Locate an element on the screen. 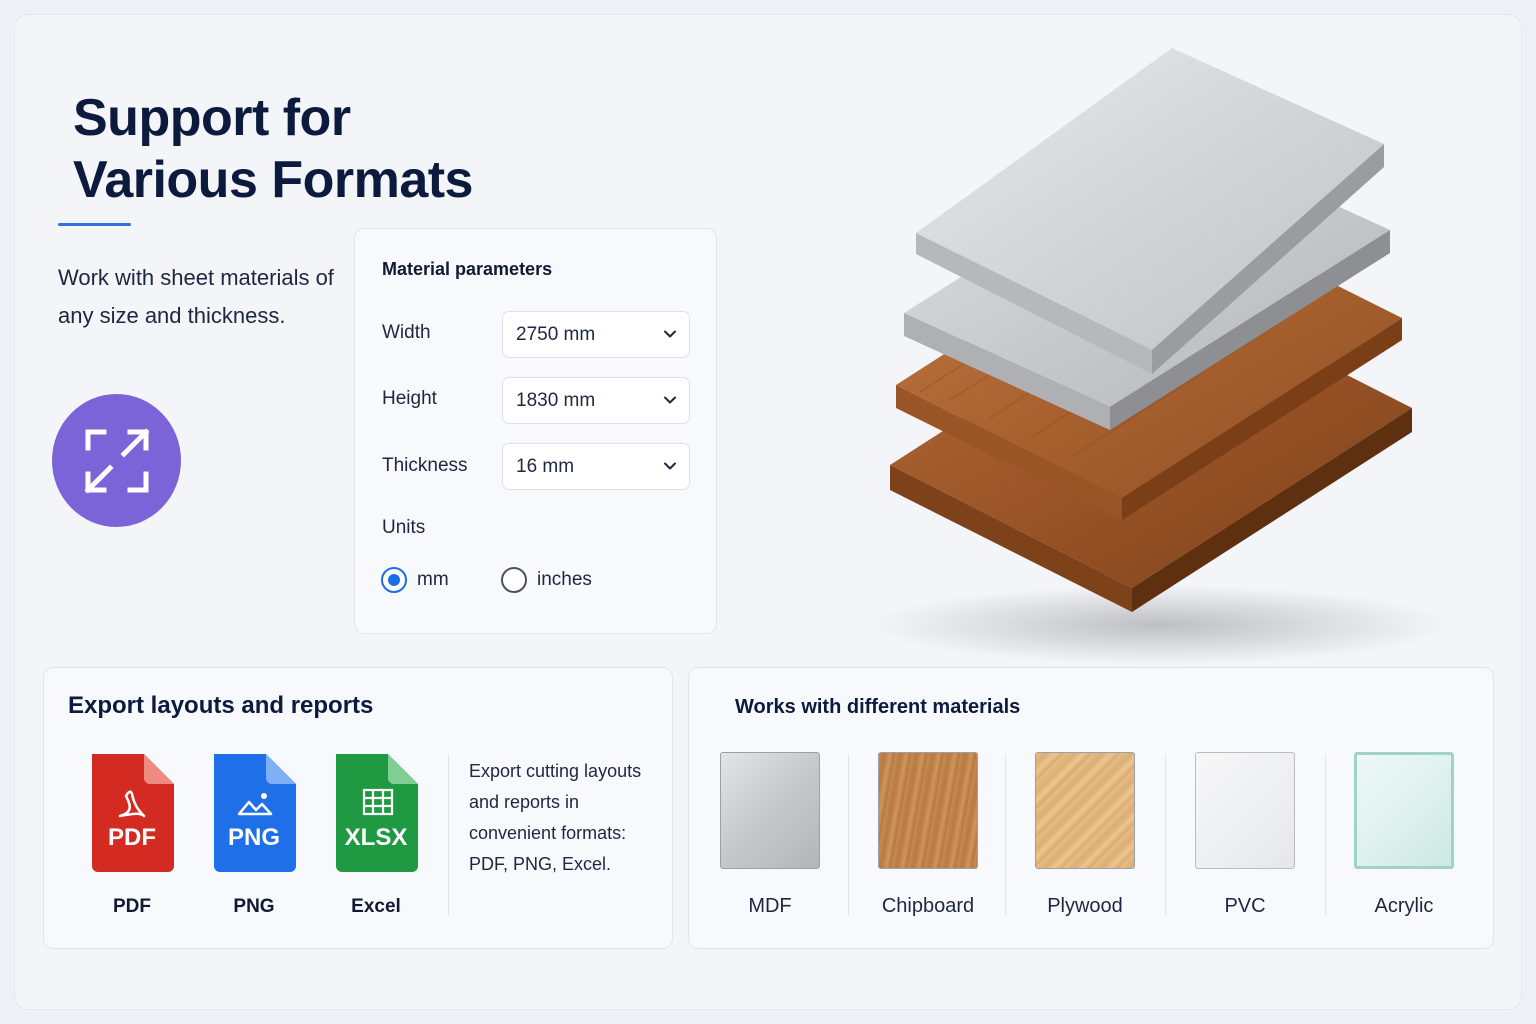 The image size is (1536, 1024). materials-title: Works with different materials is located at coordinates (878, 707).